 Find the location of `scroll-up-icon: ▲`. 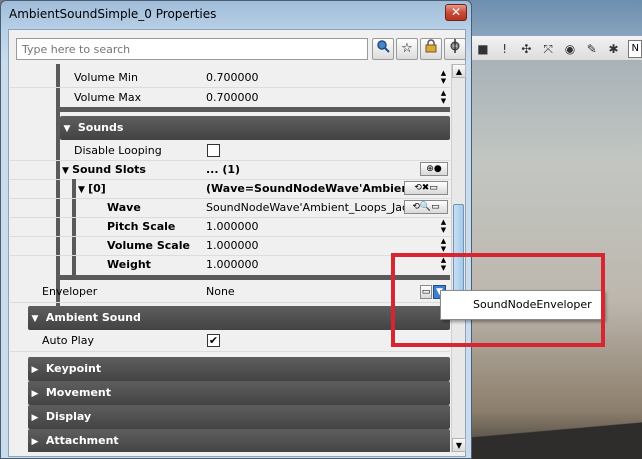

scroll-up-icon: ▲ is located at coordinates (459, 71).